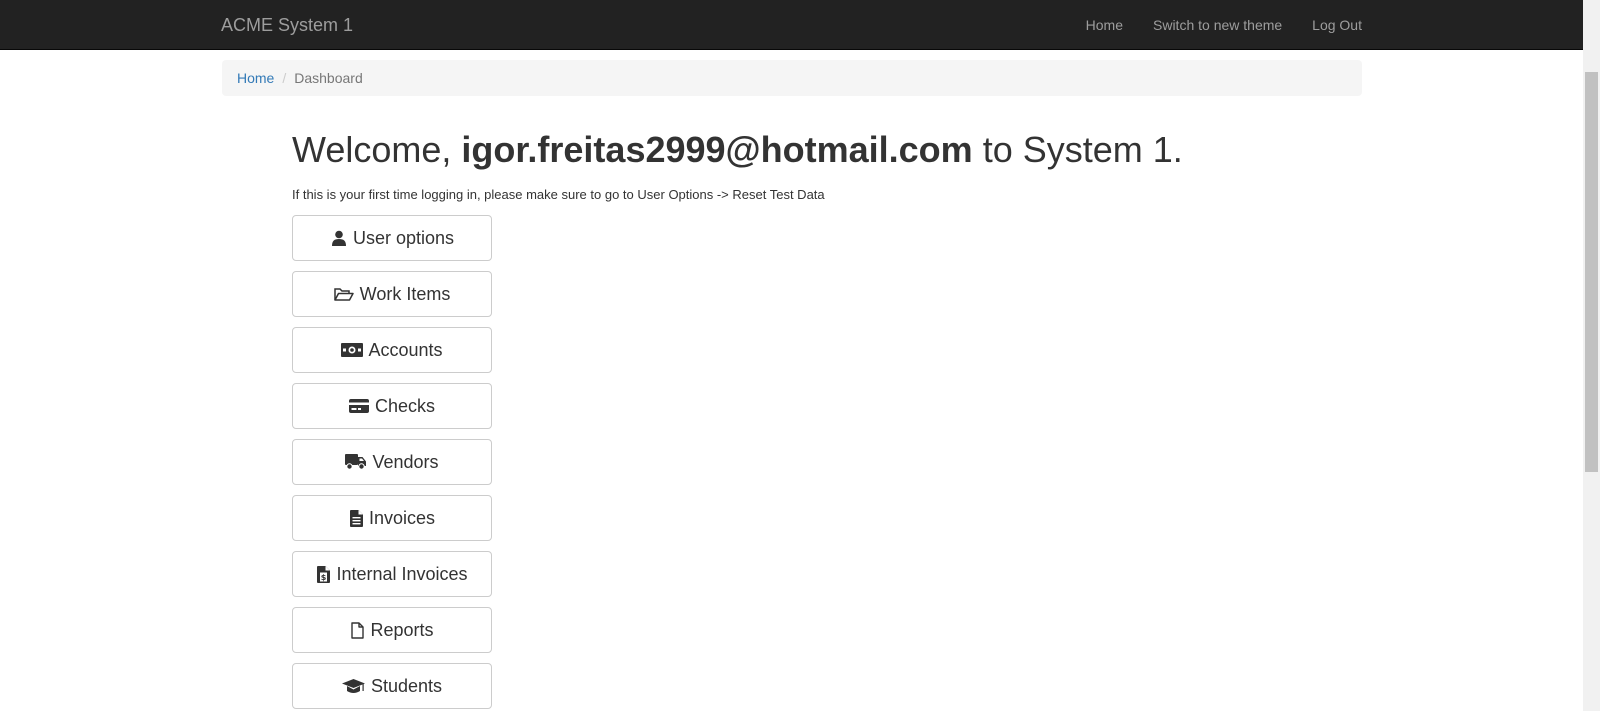 This screenshot has height=719, width=1600. I want to click on truck-icon, so click(356, 462).